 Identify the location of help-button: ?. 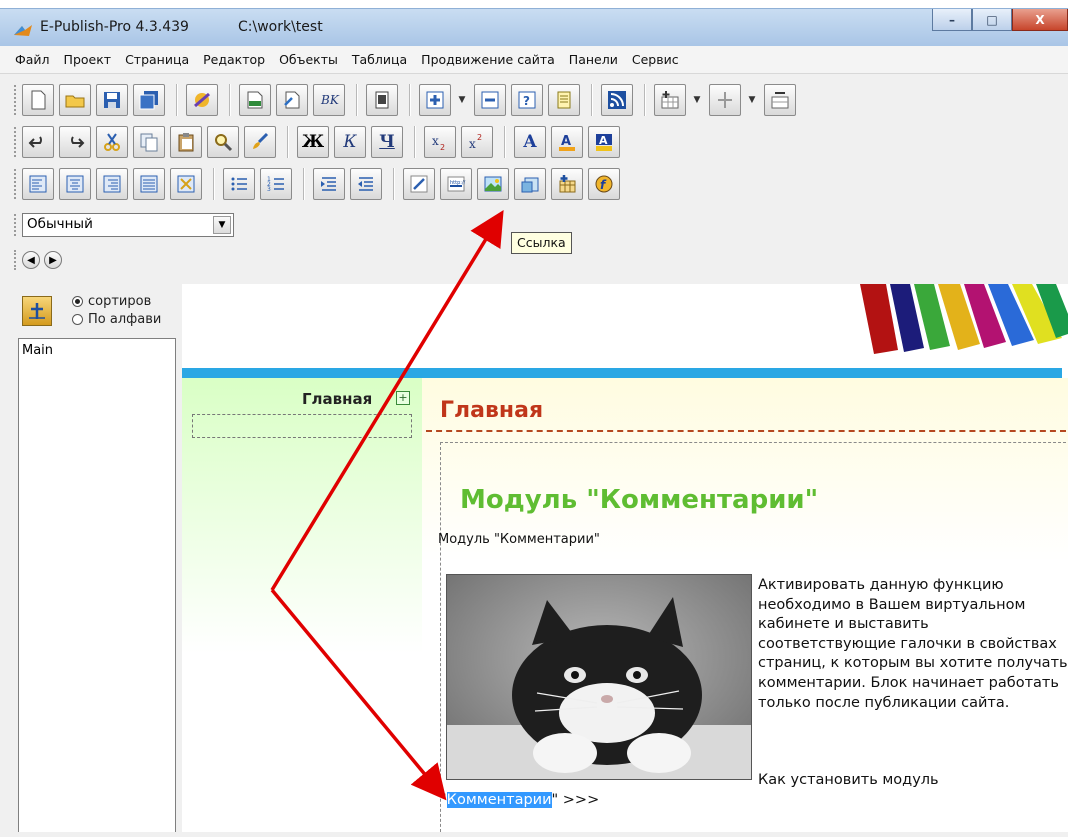
(527, 100).